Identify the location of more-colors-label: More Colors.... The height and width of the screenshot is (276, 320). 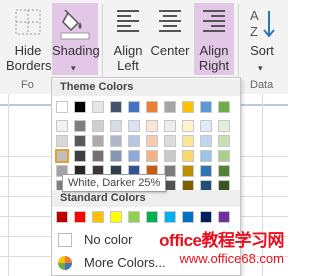
(125, 262).